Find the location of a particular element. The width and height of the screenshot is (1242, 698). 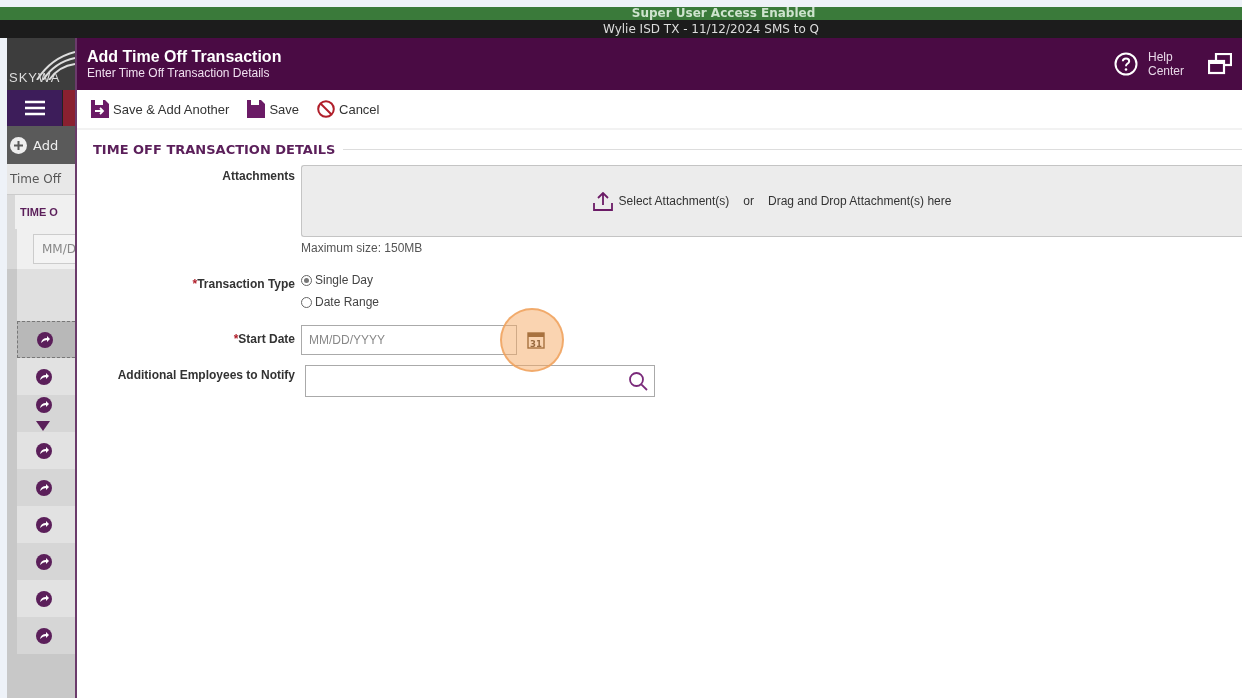

help-center-link: Help Center is located at coordinates (1170, 64).